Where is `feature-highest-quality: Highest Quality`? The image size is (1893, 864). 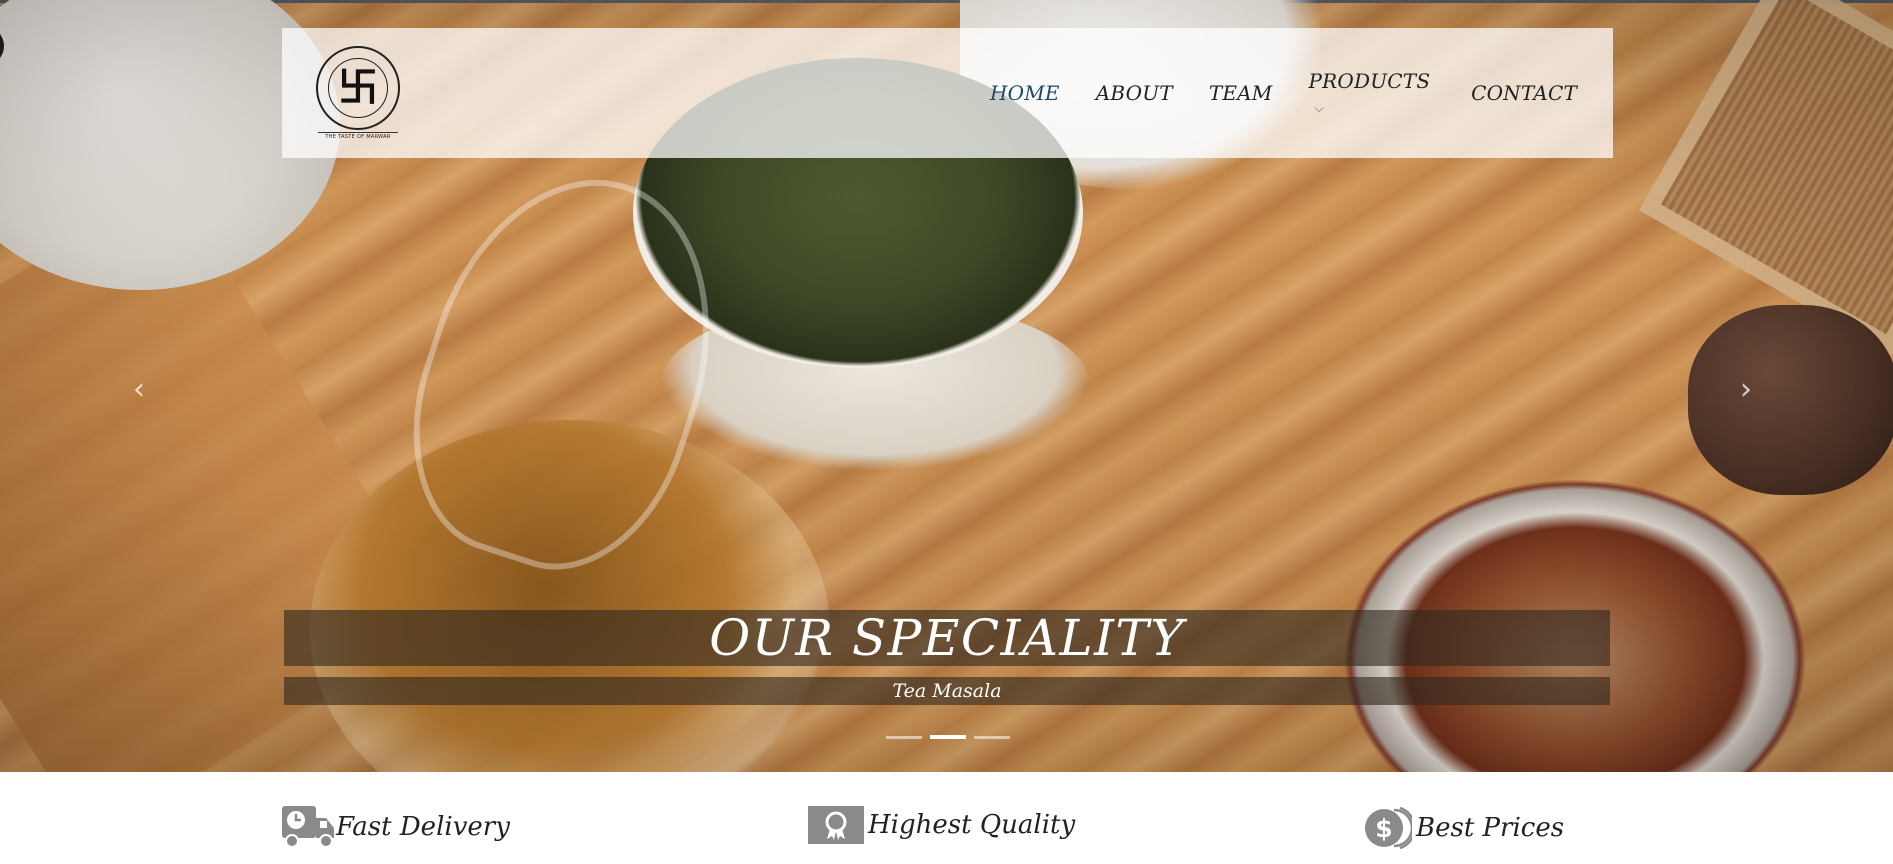
feature-highest-quality: Highest Quality is located at coordinates (941, 825).